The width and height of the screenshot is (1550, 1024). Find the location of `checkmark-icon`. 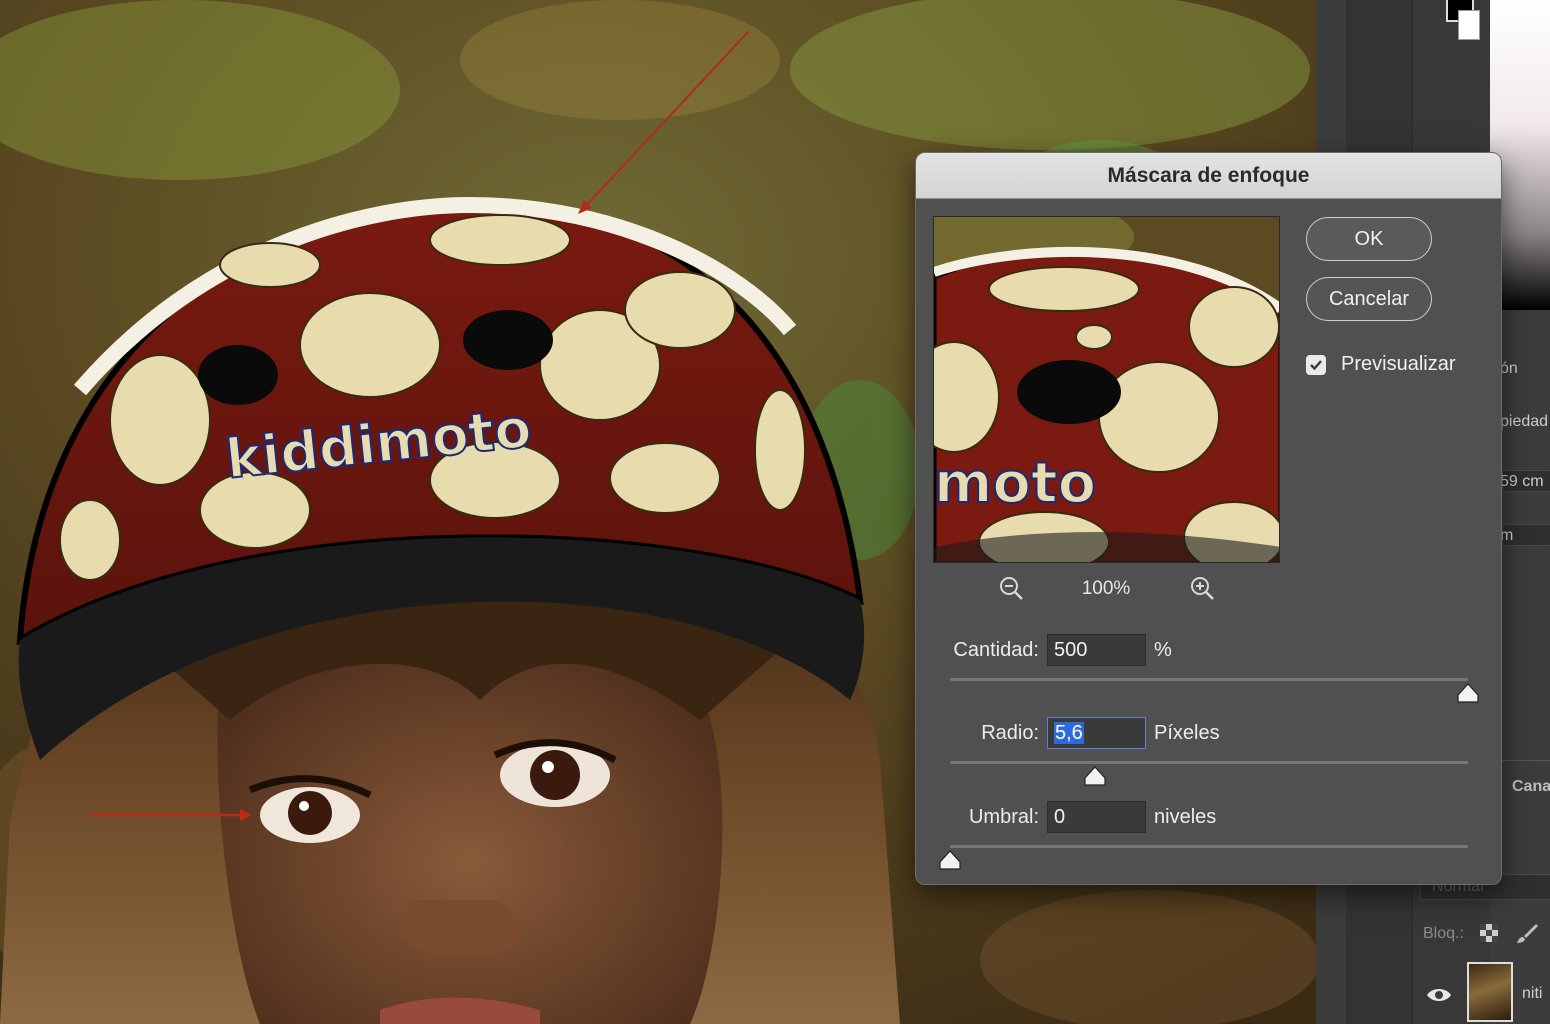

checkmark-icon is located at coordinates (1316, 365).